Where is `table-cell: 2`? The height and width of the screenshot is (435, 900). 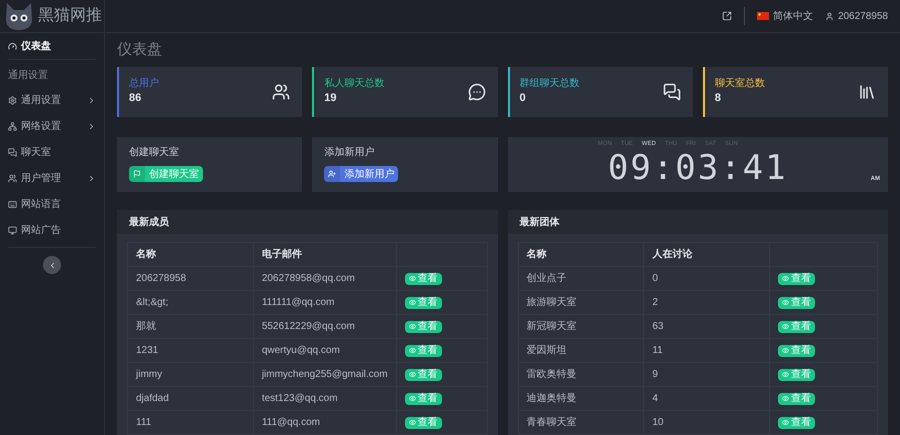
table-cell: 2 is located at coordinates (655, 302).